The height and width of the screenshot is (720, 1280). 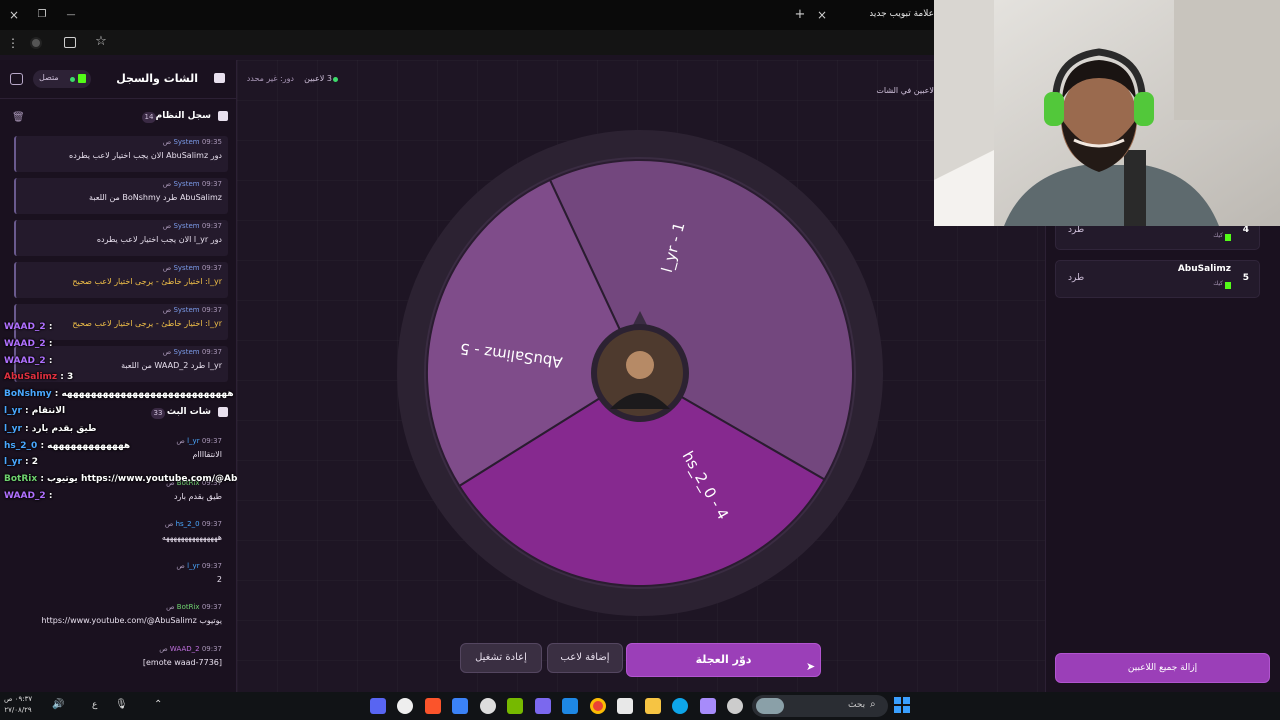 I want to click on app-icon, so click(x=405, y=706).